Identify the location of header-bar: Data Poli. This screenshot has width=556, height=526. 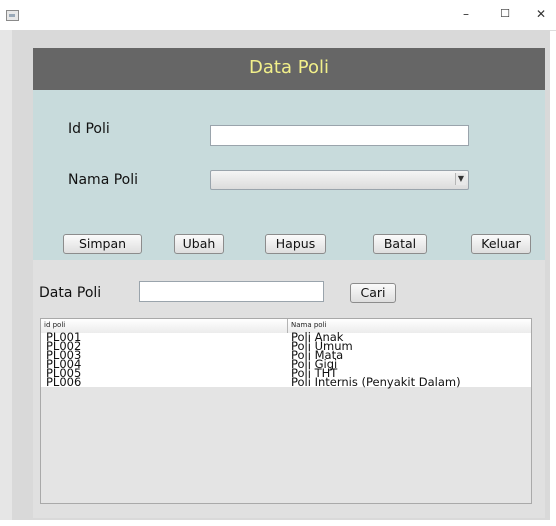
(289, 69).